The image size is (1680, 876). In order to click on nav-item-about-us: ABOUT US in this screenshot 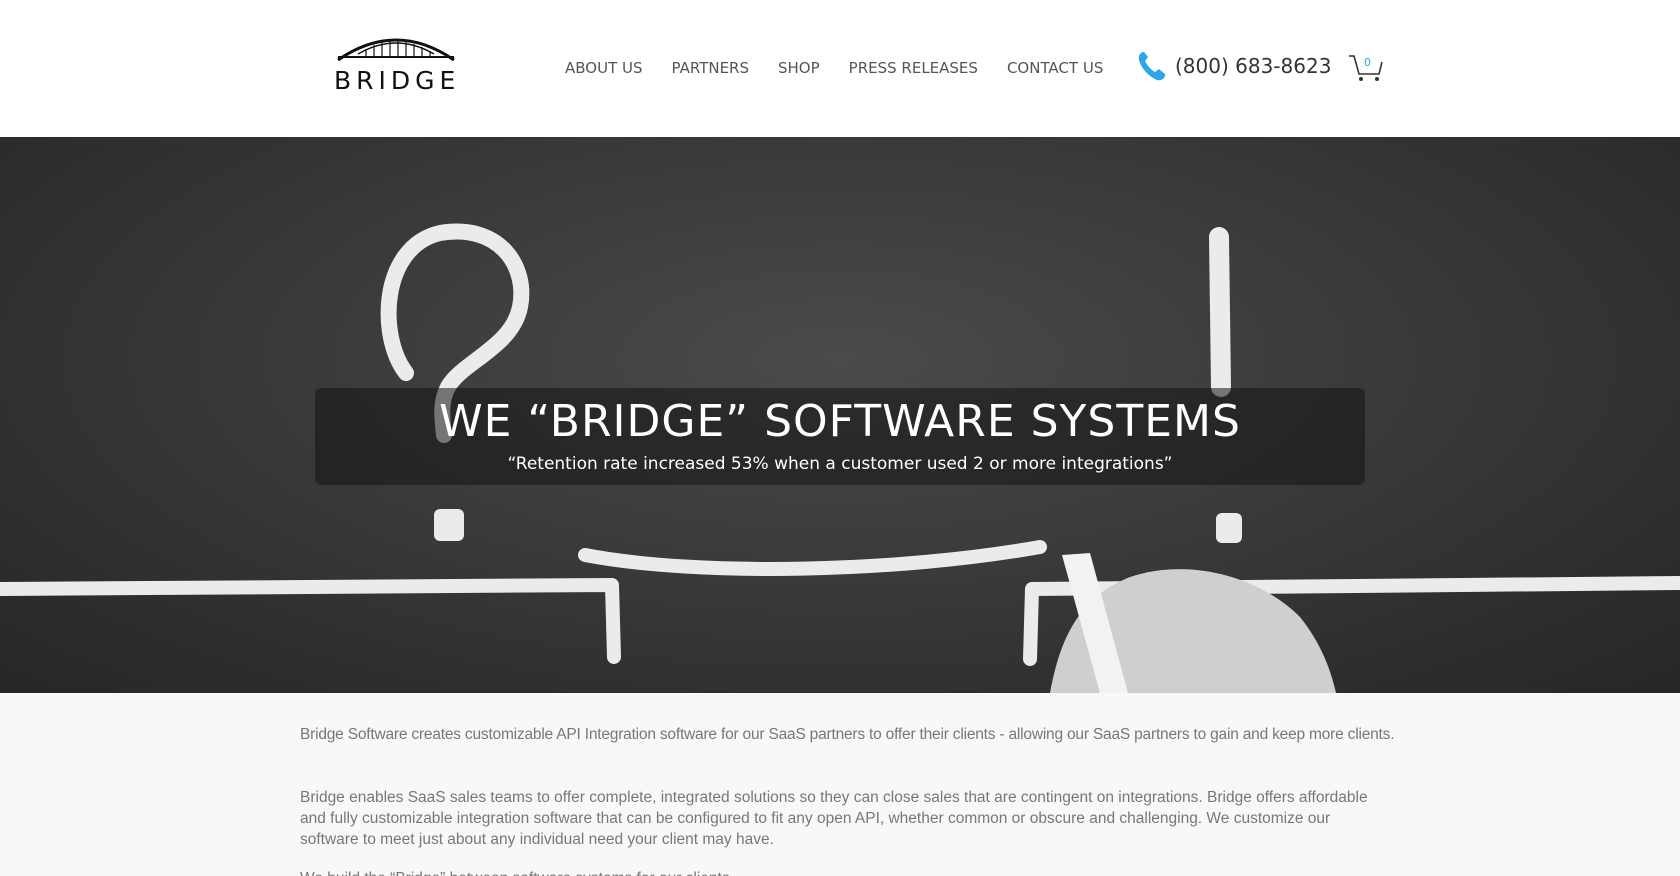, I will do `click(604, 68)`.